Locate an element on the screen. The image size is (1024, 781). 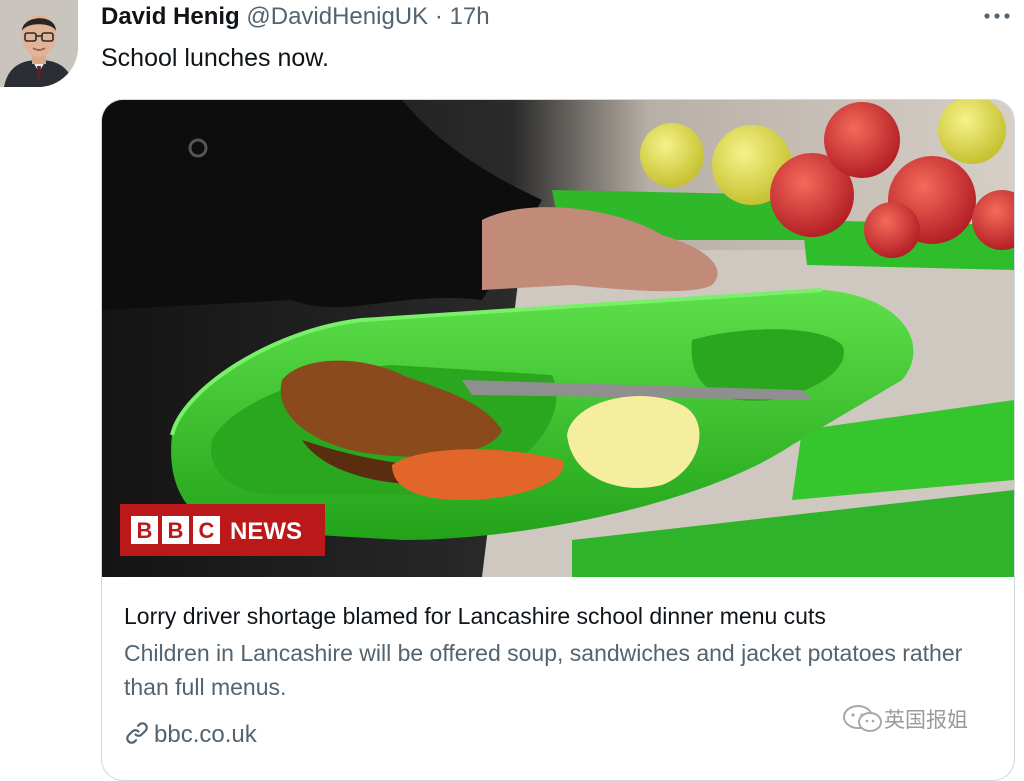
card-domain-text: bbc.co.uk is located at coordinates (205, 734).